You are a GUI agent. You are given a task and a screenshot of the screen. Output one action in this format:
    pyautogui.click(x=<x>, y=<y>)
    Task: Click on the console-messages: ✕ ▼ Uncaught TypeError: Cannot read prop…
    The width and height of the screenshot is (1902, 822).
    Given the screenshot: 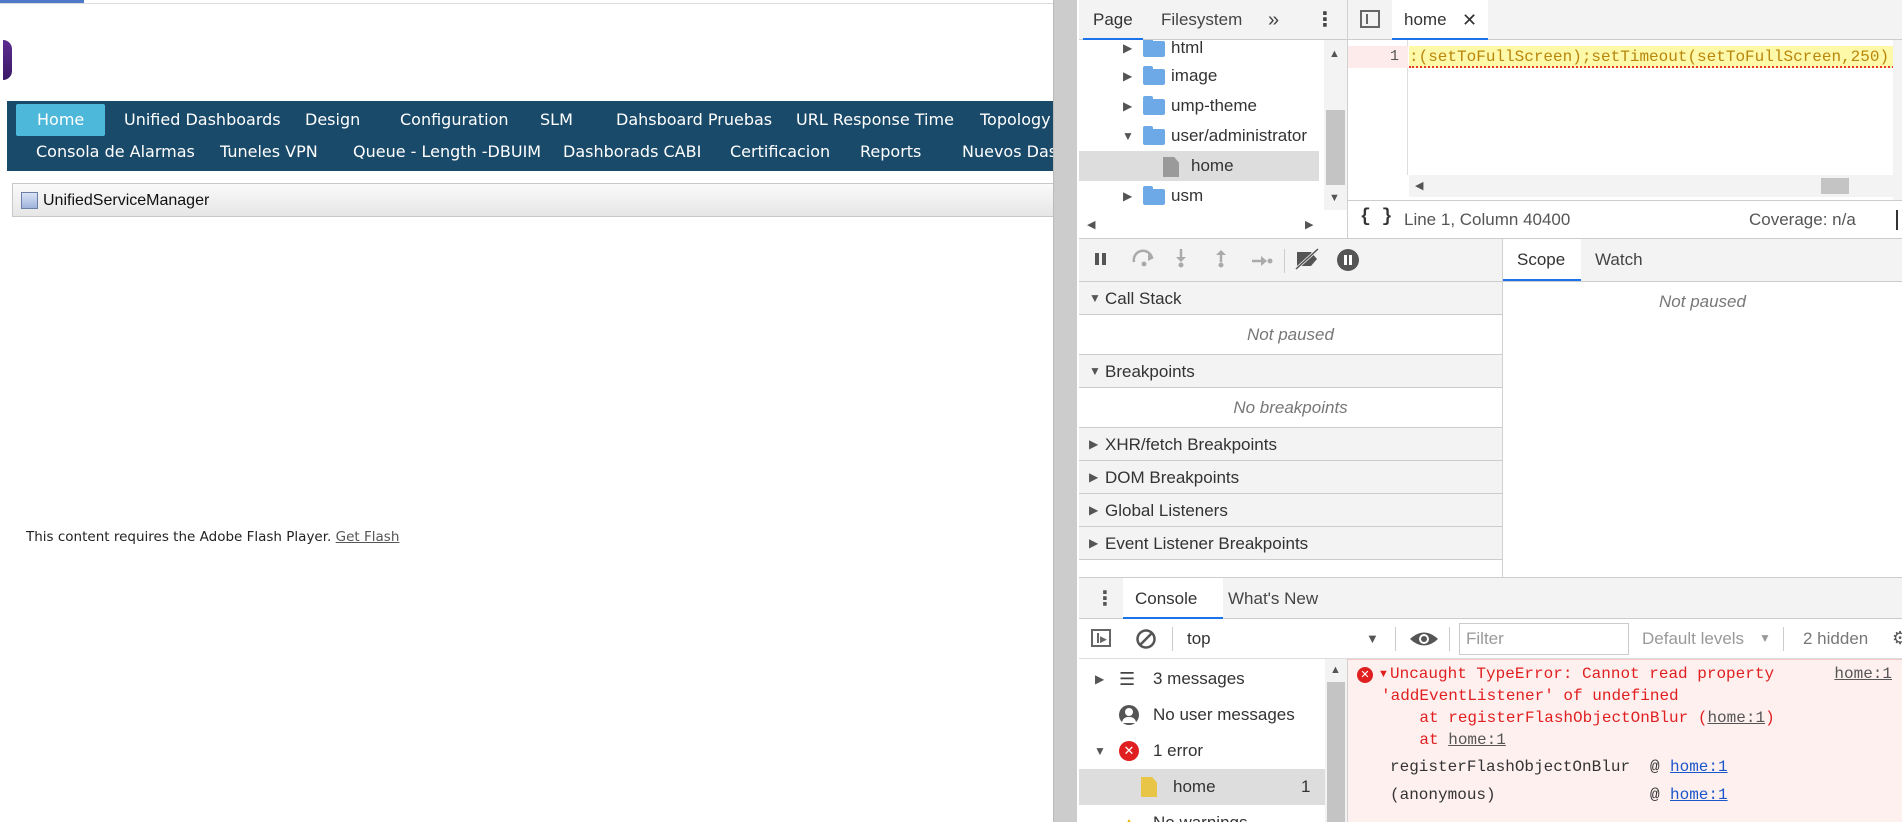 What is the action you would take?
    pyautogui.click(x=1625, y=740)
    